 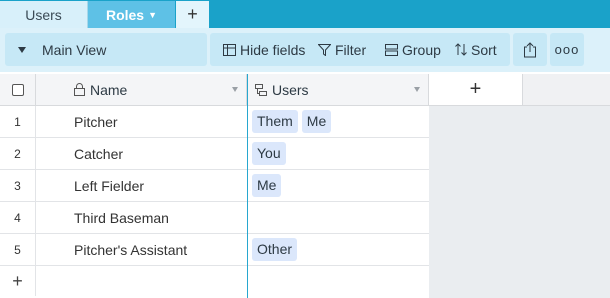 I want to click on more-options-button: ooo, so click(x=567, y=49).